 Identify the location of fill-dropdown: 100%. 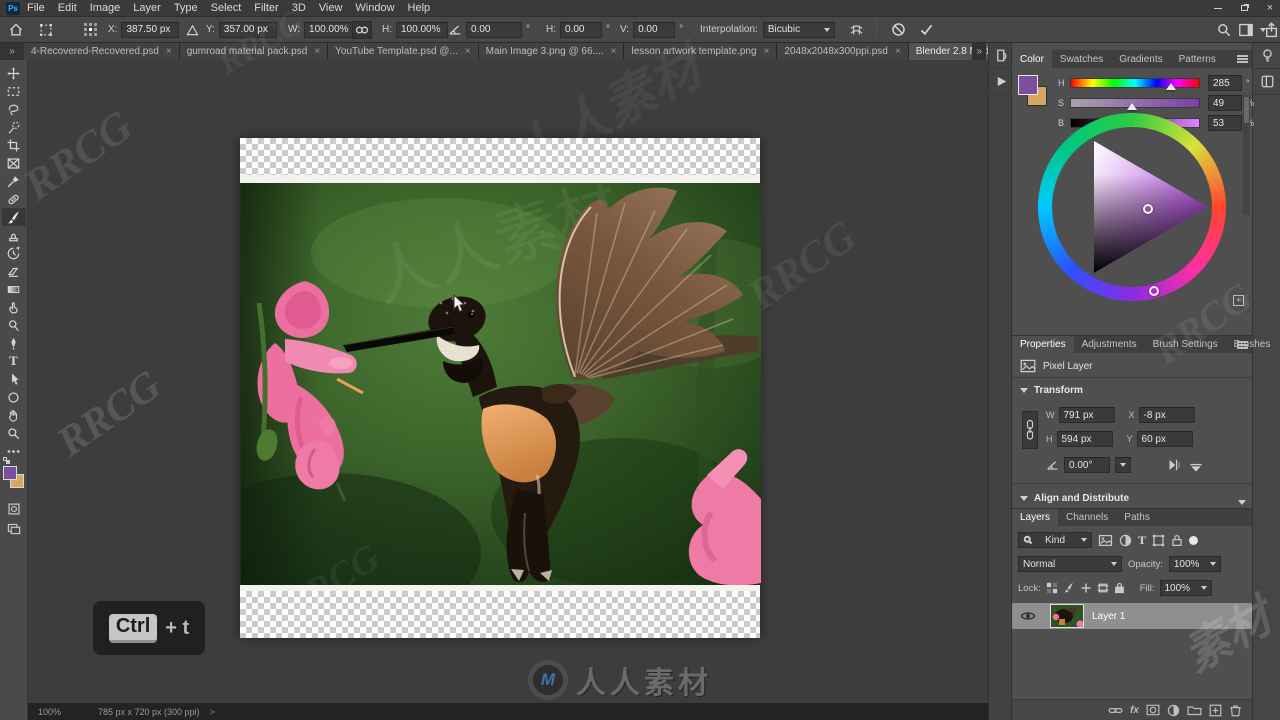
(1185, 588).